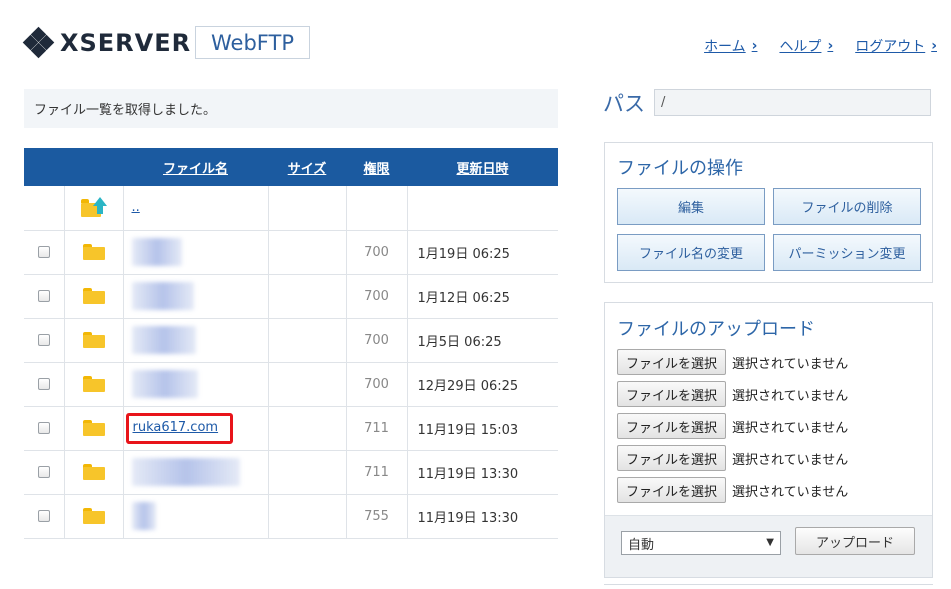 This screenshot has width=951, height=589. What do you see at coordinates (252, 42) in the screenshot?
I see `product-name: WebFTP` at bounding box center [252, 42].